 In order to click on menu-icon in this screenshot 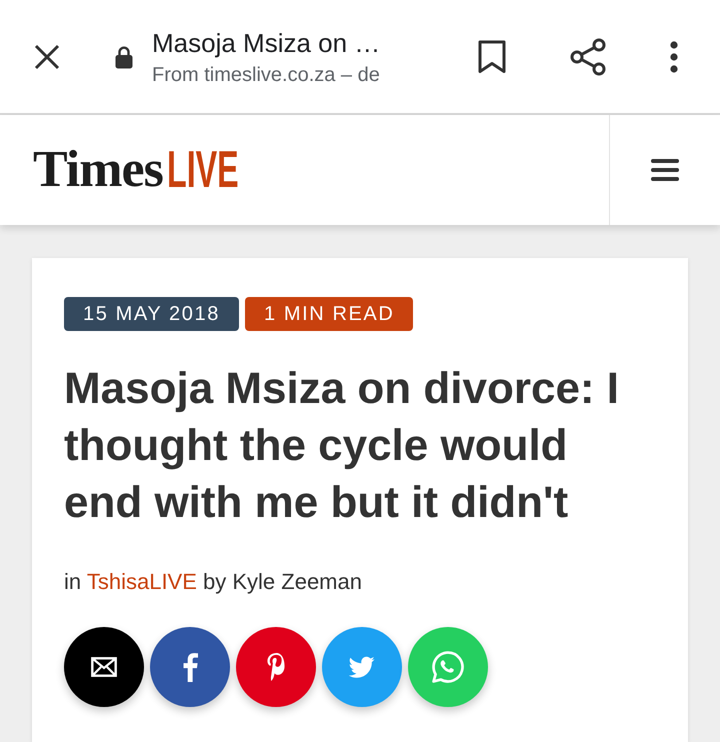, I will do `click(665, 170)`.